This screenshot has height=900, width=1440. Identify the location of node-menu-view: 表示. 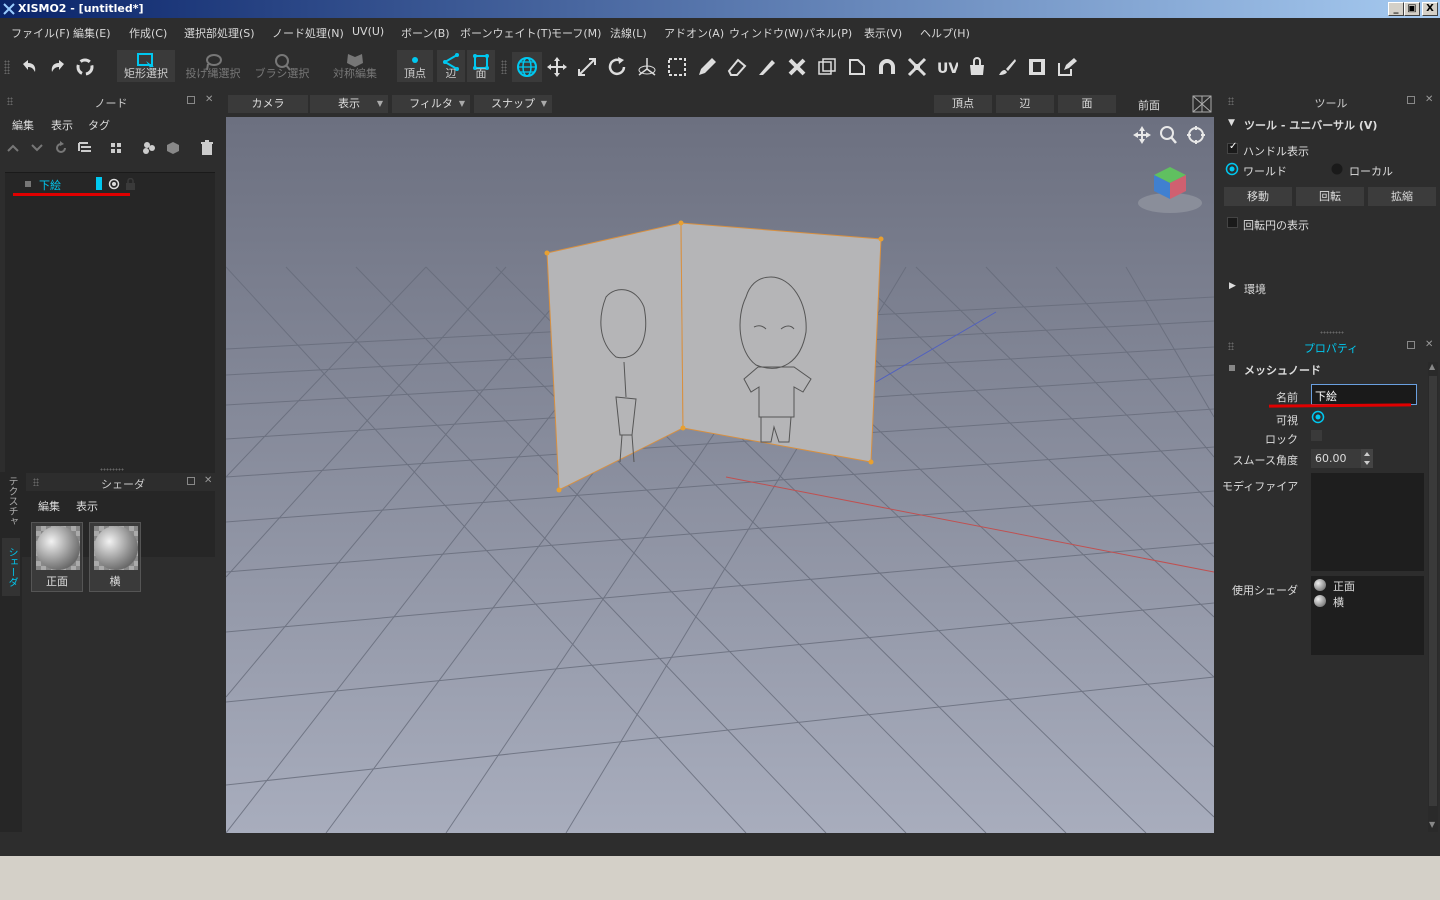
(62, 125).